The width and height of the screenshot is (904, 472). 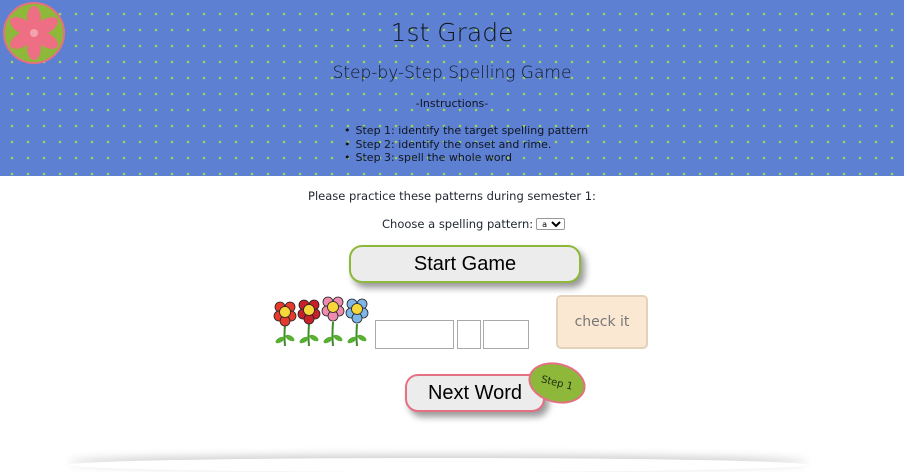 What do you see at coordinates (506, 334) in the screenshot?
I see `rime-input` at bounding box center [506, 334].